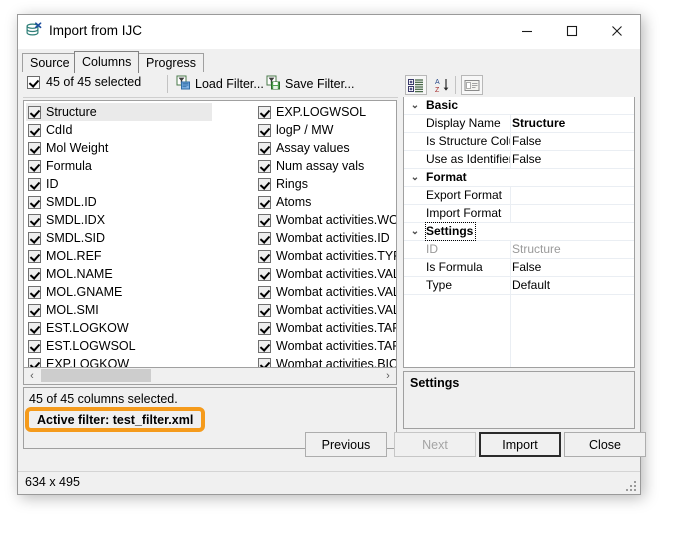 This screenshot has height=553, width=685. I want to click on maximize-button, so click(571, 31).